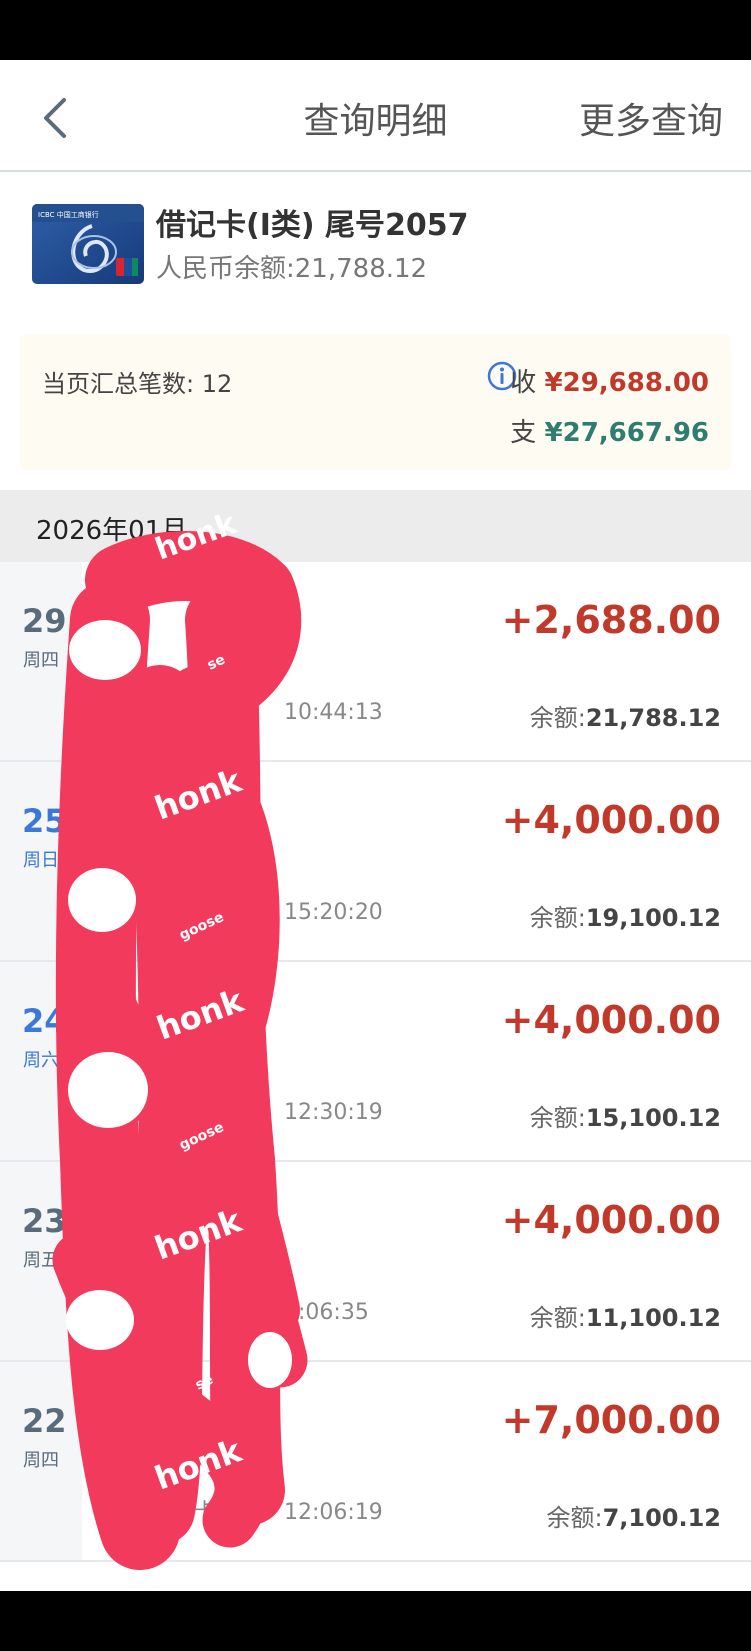 This screenshot has height=1651, width=751. What do you see at coordinates (171, 1112) in the screenshot?
I see `account-fragment: 借` at bounding box center [171, 1112].